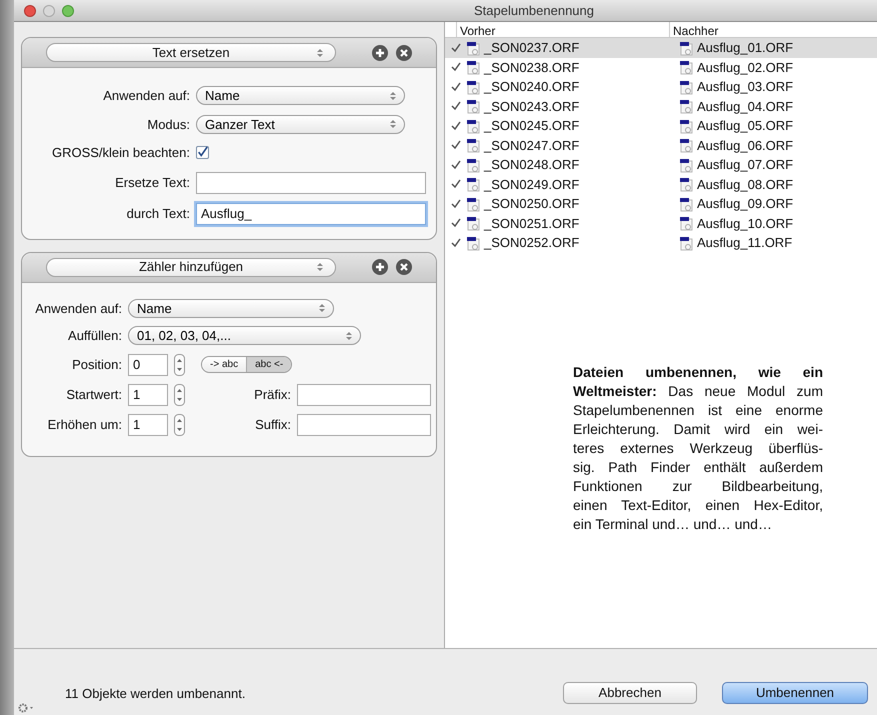 The height and width of the screenshot is (715, 877). I want to click on file-row: _SON0251.ORF Ausflug_10.ORF, so click(661, 223).